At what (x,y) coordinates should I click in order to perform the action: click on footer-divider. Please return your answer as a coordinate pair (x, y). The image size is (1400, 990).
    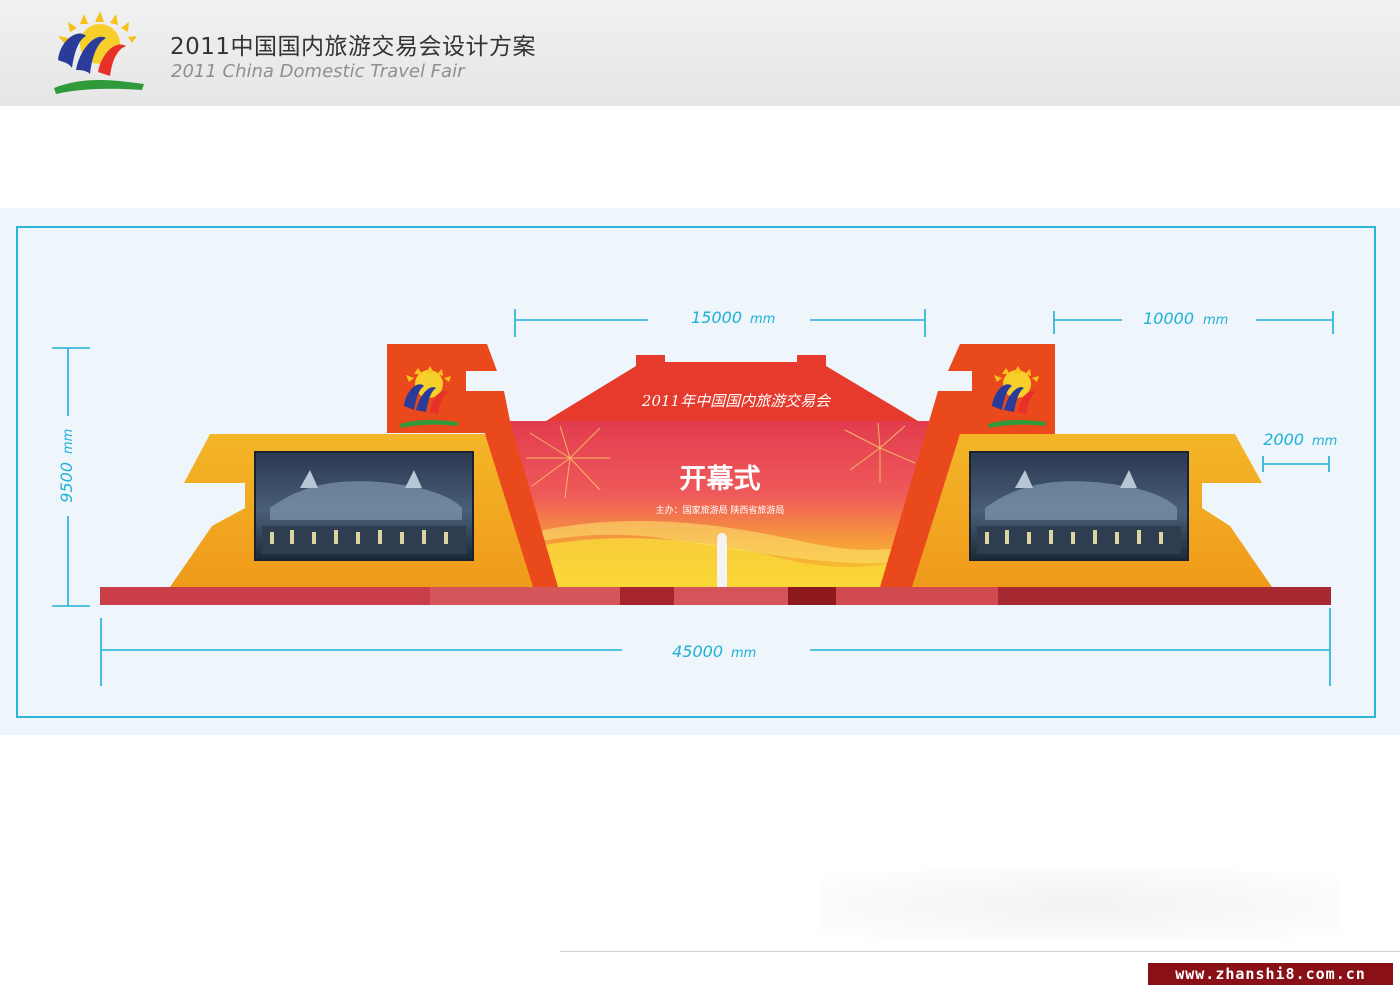
    Looking at the image, I should click on (980, 951).